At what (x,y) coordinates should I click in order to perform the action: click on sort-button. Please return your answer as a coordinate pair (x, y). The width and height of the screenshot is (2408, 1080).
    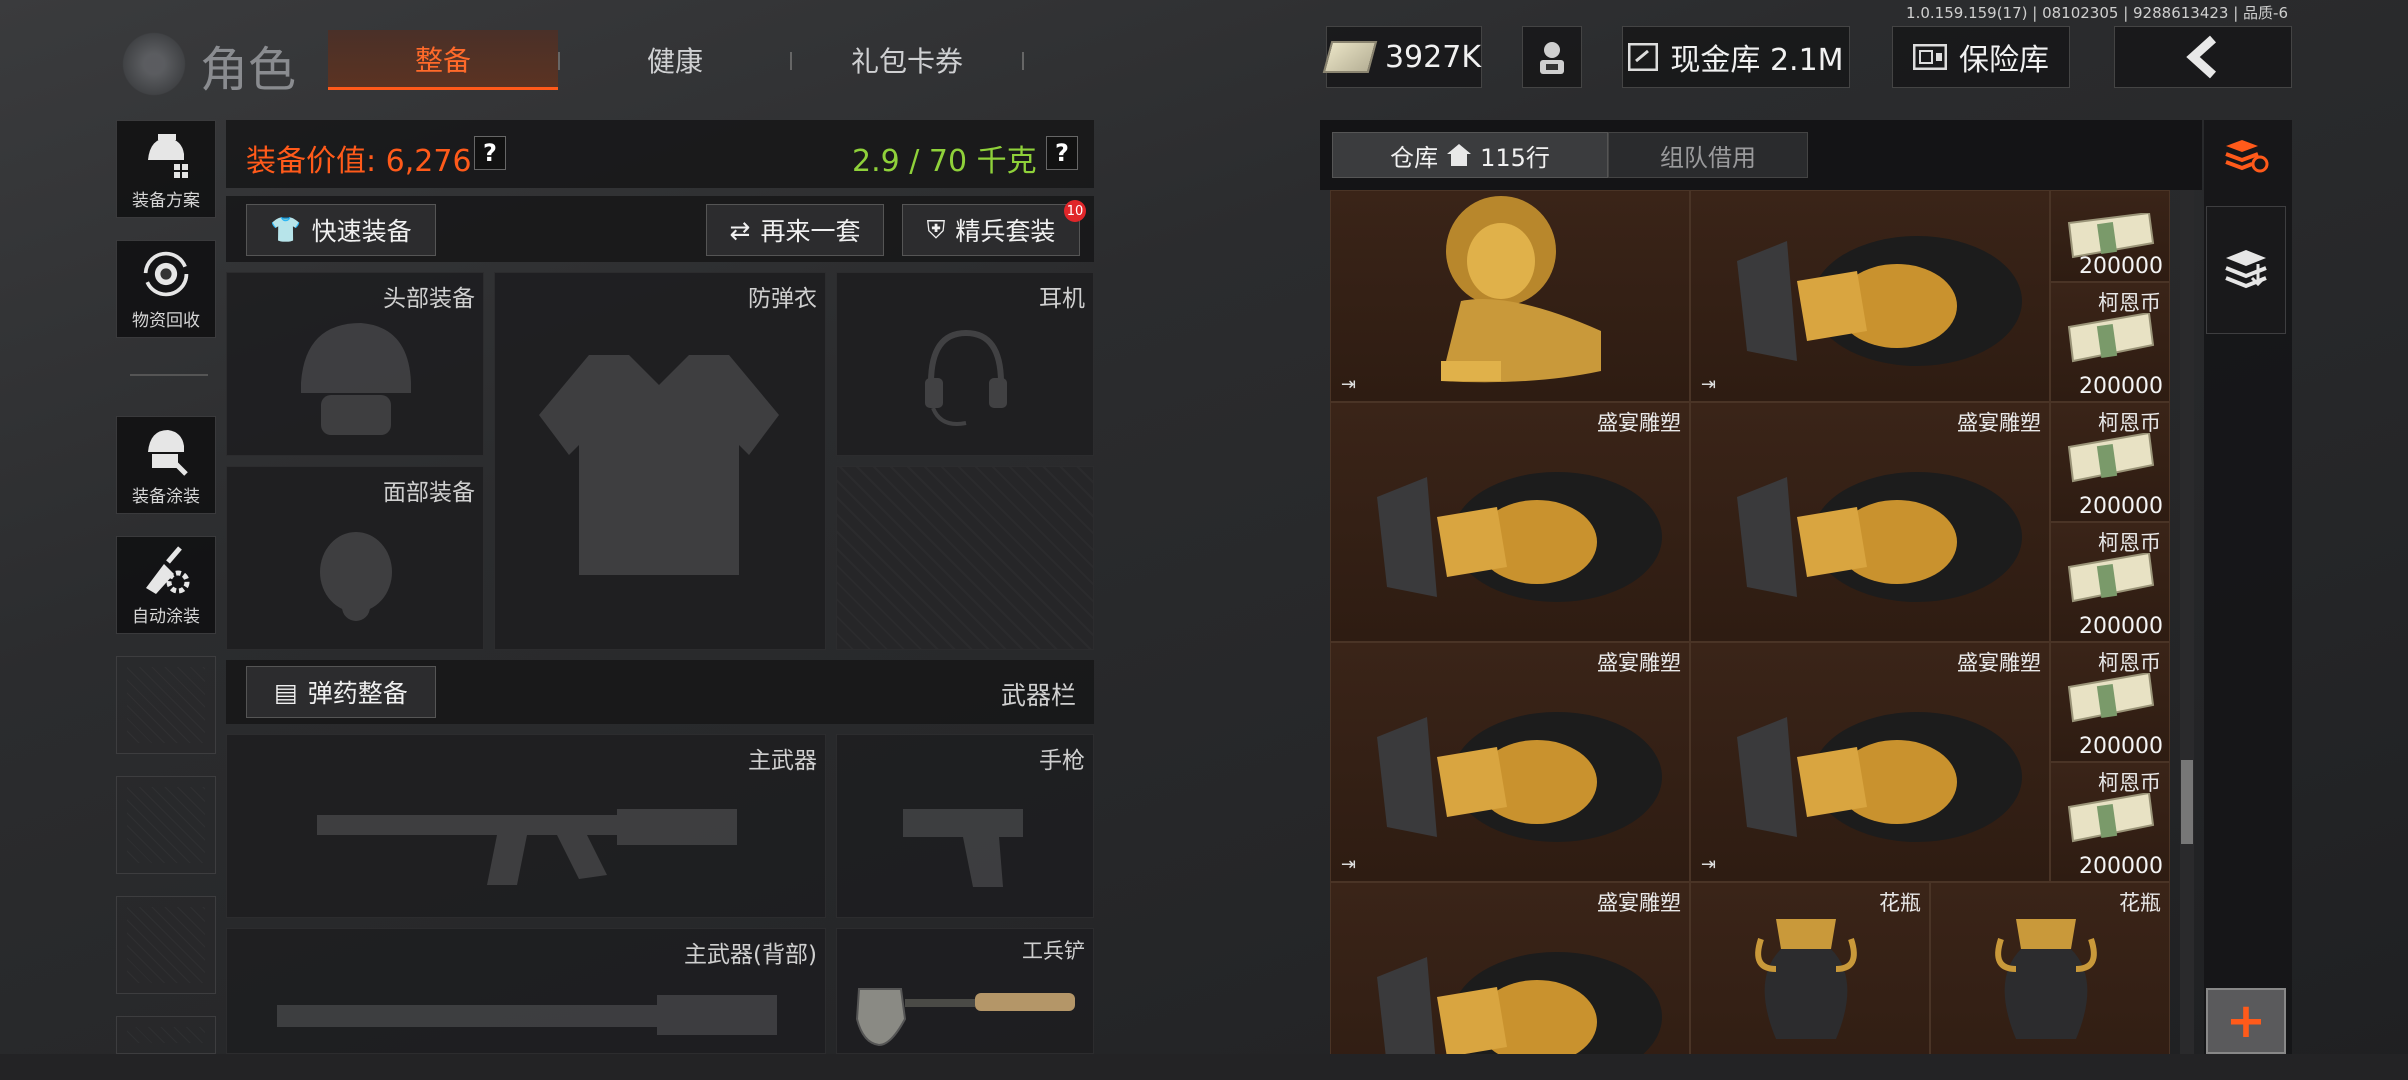
    Looking at the image, I should click on (2246, 156).